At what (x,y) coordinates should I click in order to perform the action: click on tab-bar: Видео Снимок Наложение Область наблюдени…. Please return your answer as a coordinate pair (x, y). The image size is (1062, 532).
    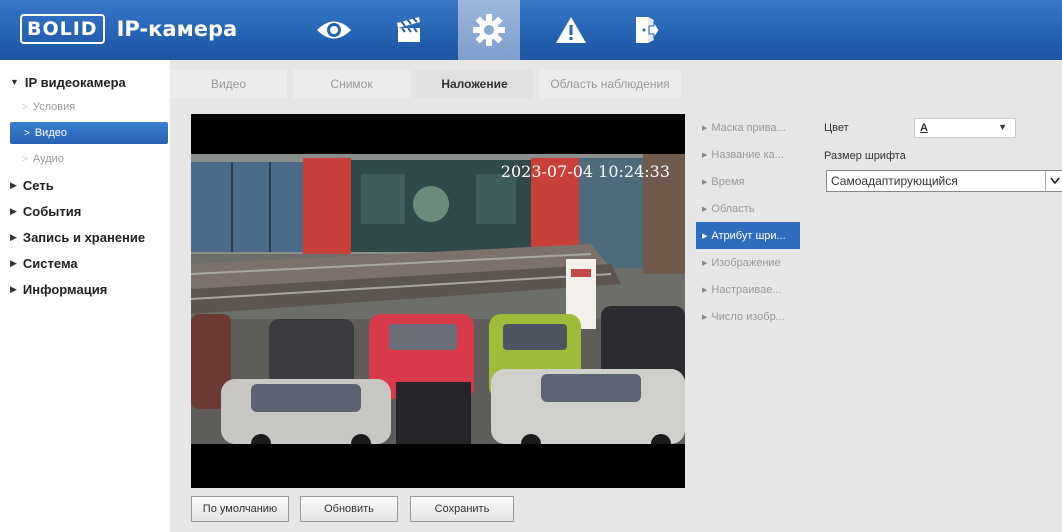
    Looking at the image, I should click on (428, 84).